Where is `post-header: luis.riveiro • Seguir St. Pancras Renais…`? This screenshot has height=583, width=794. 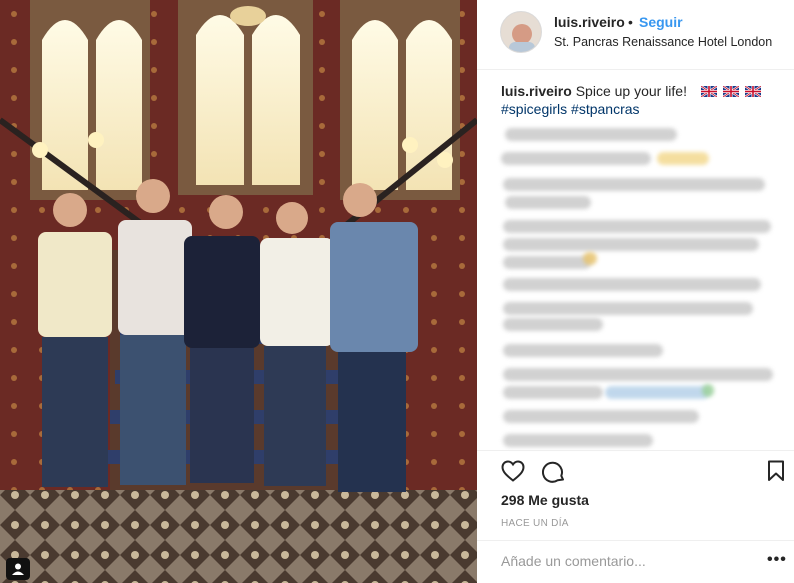
post-header: luis.riveiro • Seguir St. Pancras Renais… is located at coordinates (635, 35).